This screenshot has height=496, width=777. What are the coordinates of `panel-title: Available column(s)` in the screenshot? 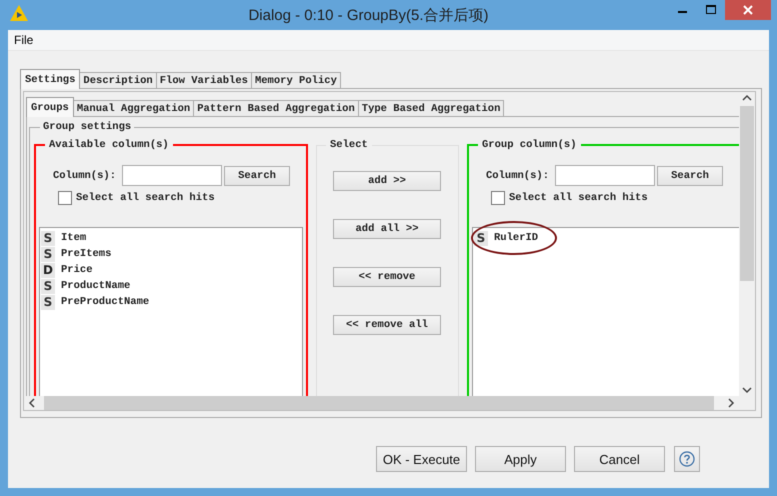 It's located at (109, 145).